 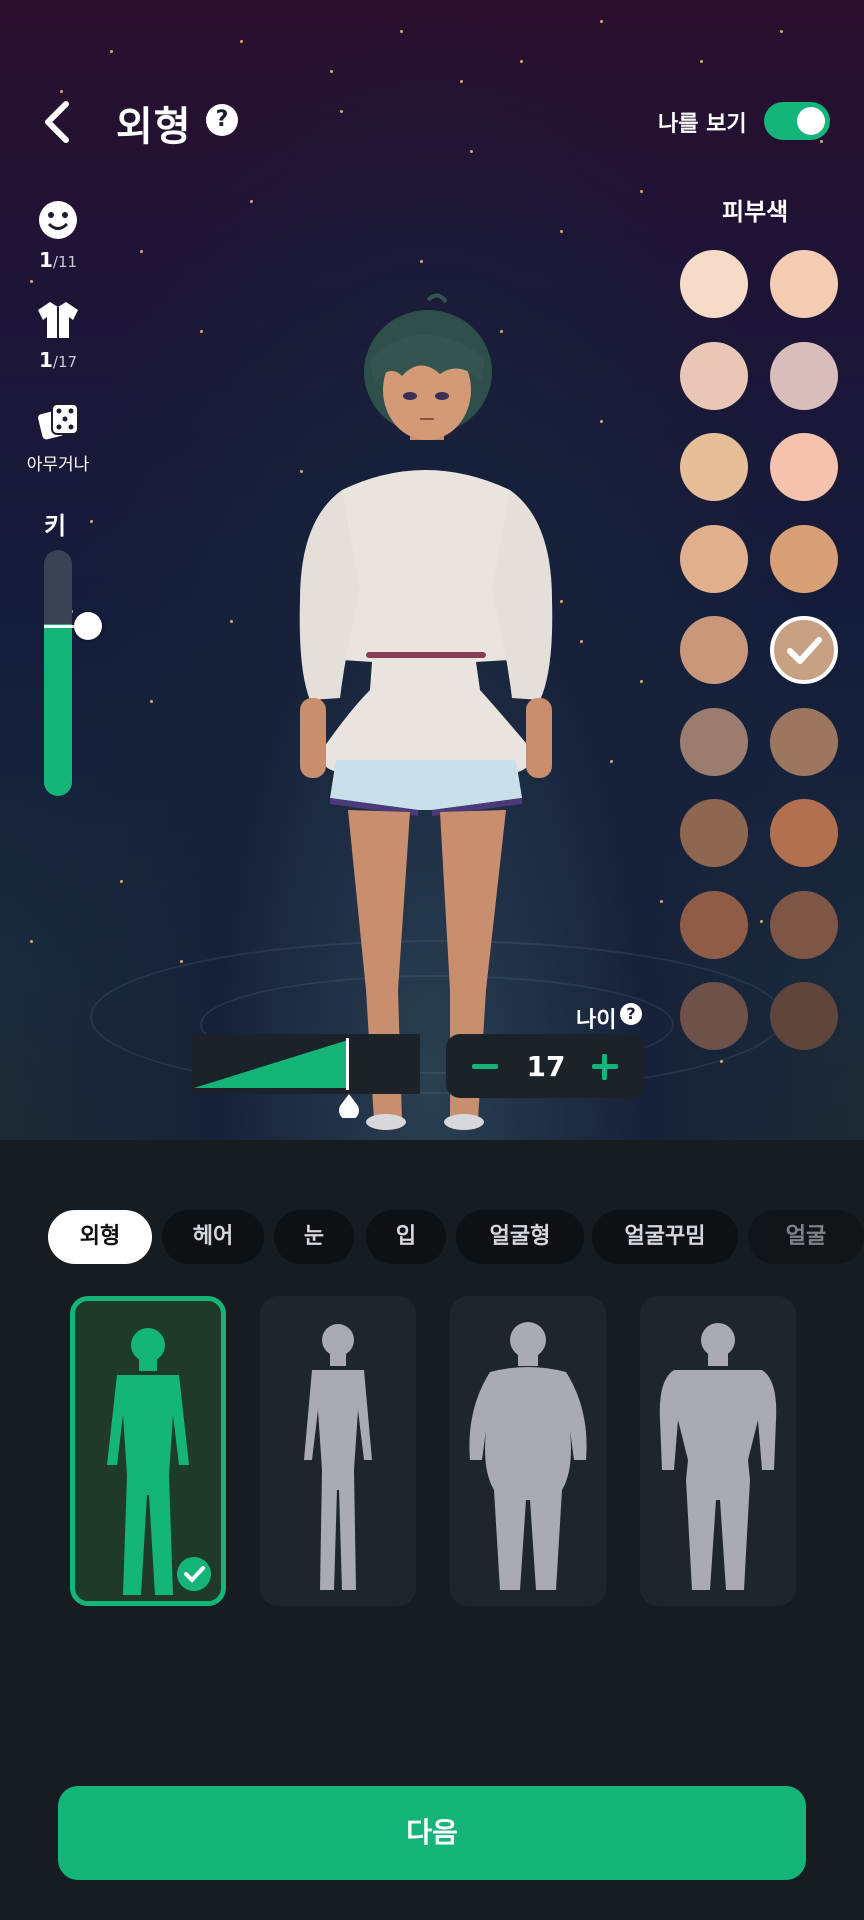 What do you see at coordinates (58, 421) in the screenshot?
I see `dice-icon` at bounding box center [58, 421].